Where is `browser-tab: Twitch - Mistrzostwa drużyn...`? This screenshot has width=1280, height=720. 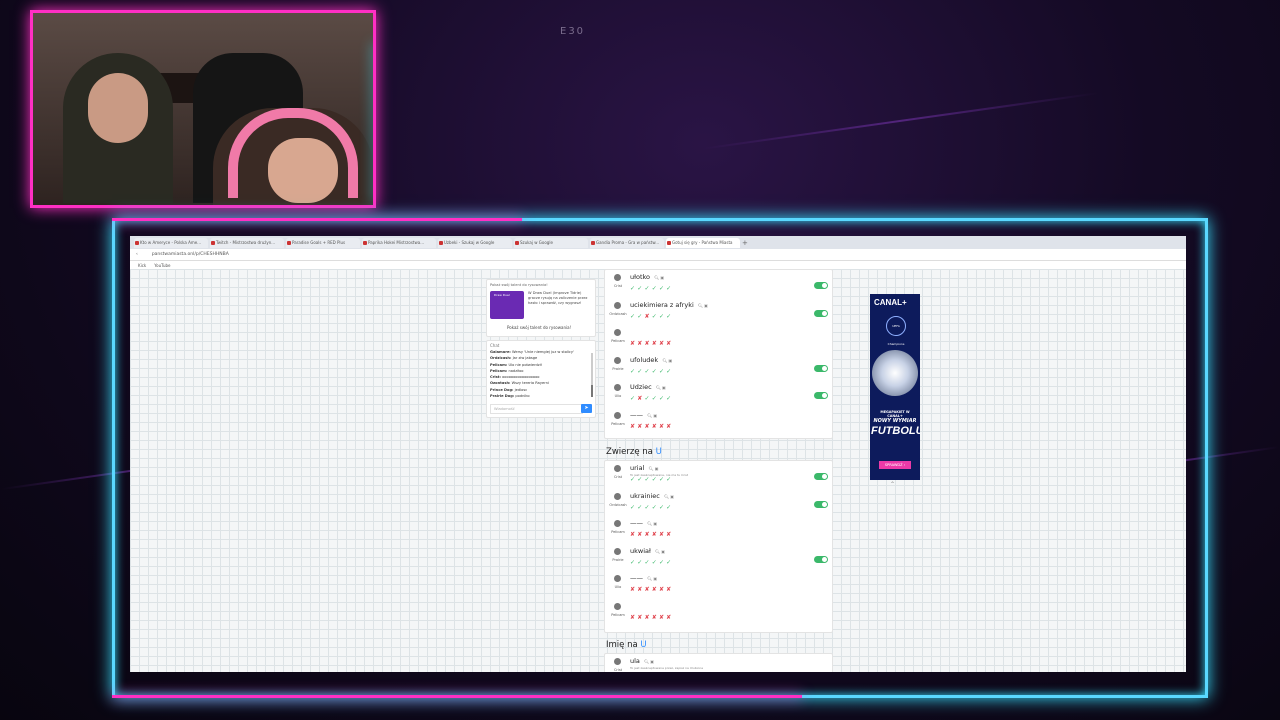 browser-tab: Twitch - Mistrzostwa drużyn... is located at coordinates (247, 242).